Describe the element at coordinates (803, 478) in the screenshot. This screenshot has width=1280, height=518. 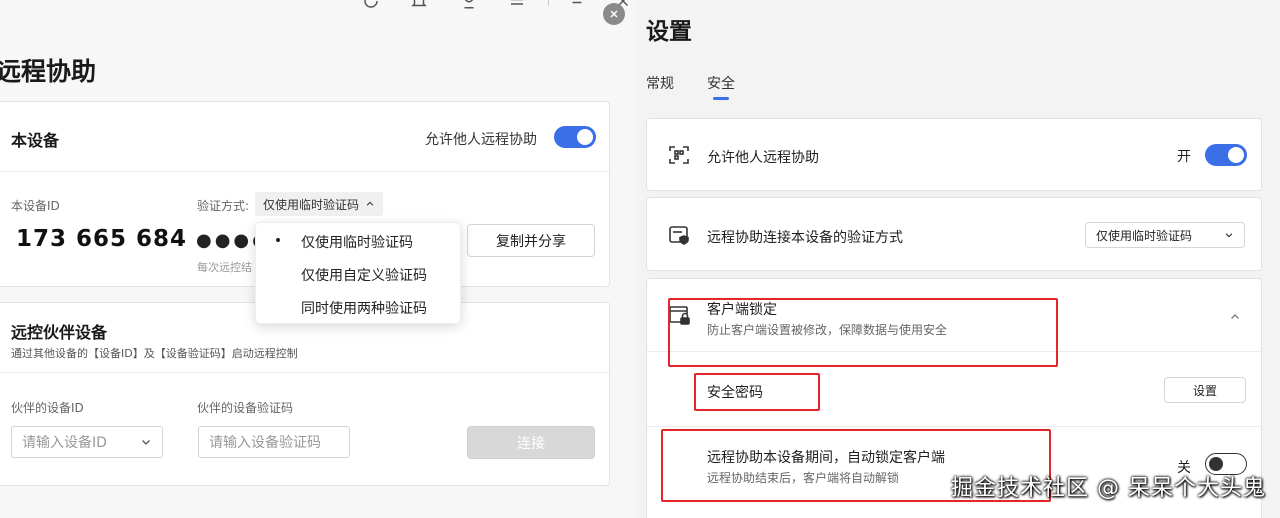
I see `auto-lock-subtitle: 远程协助结束后，客户端将自动解锁` at that location.